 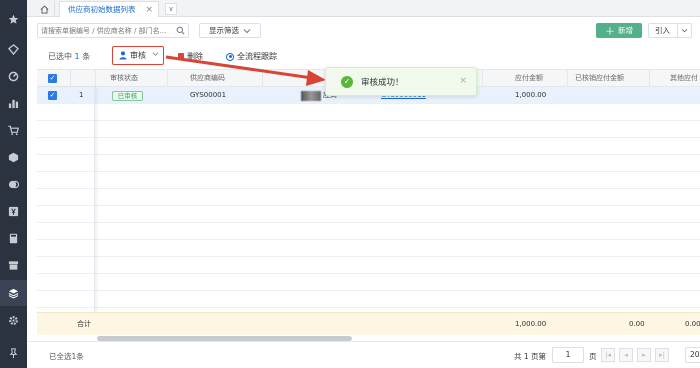 I want to click on last-page-button: ▸|, so click(x=662, y=355).